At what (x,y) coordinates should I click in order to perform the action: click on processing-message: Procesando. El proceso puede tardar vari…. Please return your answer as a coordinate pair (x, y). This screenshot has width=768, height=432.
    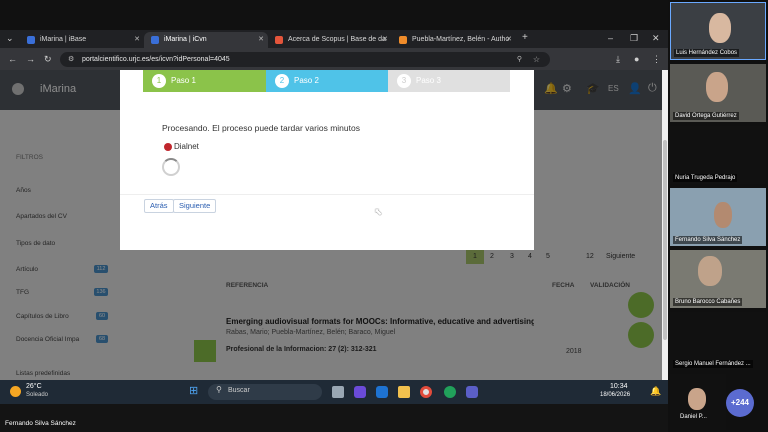
    Looking at the image, I should click on (261, 128).